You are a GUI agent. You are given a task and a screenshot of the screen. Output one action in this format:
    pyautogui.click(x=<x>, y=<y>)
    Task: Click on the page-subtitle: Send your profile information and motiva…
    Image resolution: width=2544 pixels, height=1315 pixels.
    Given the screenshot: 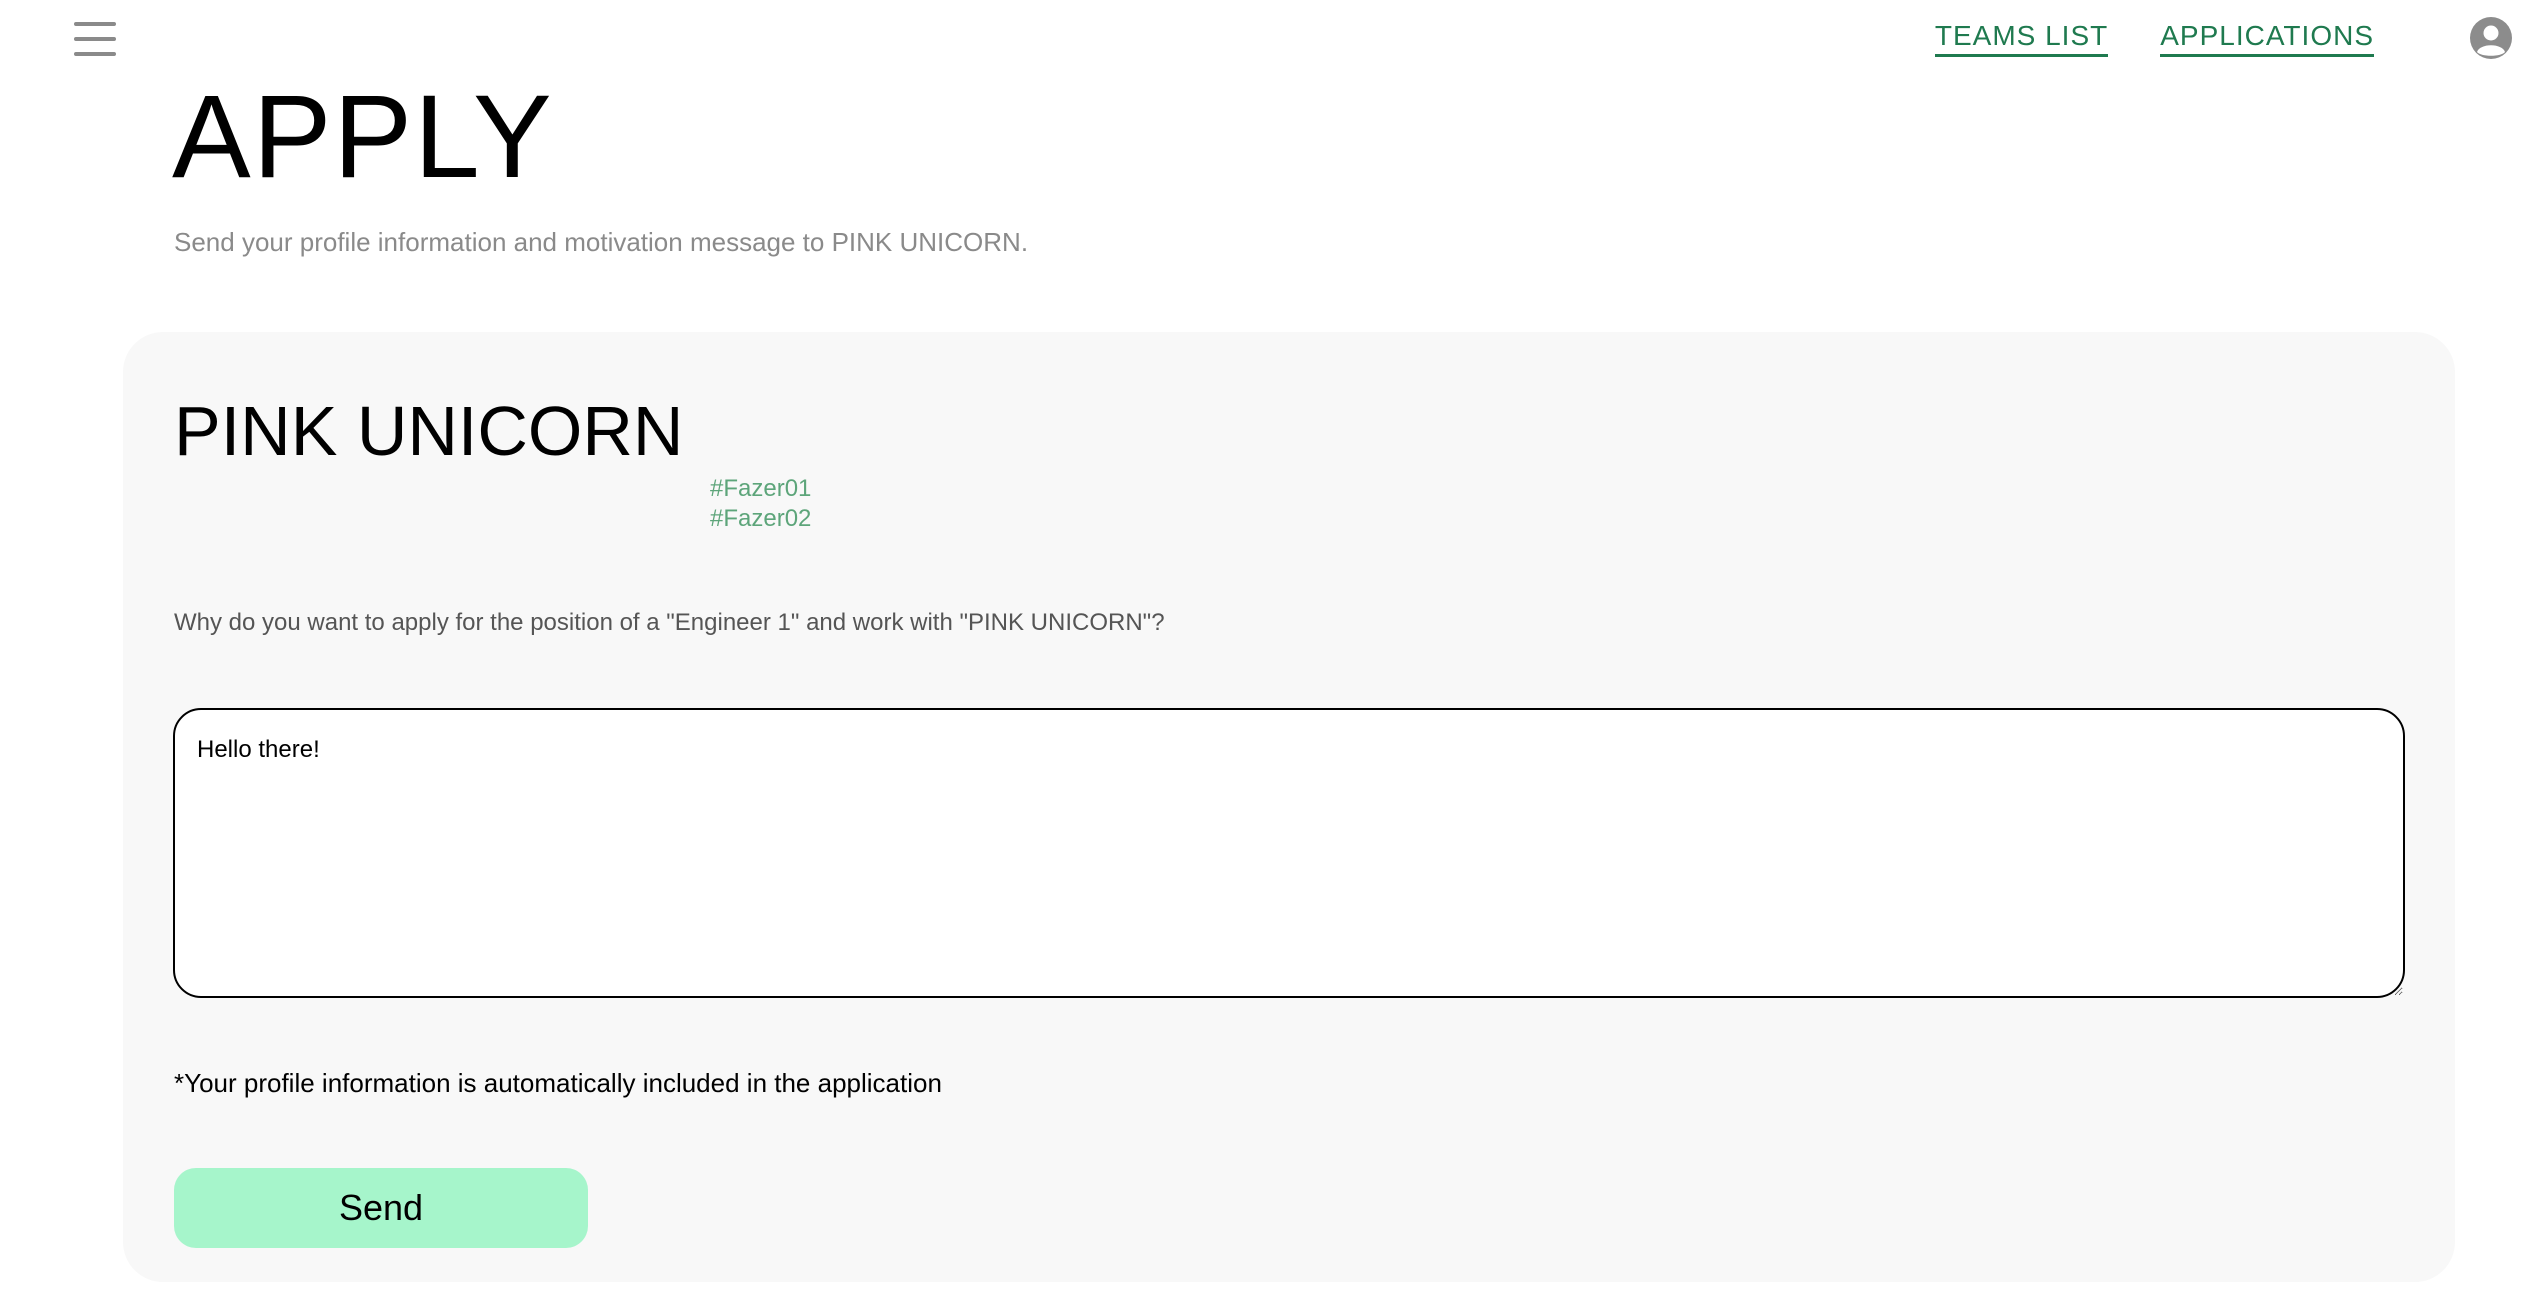 What is the action you would take?
    pyautogui.click(x=601, y=242)
    